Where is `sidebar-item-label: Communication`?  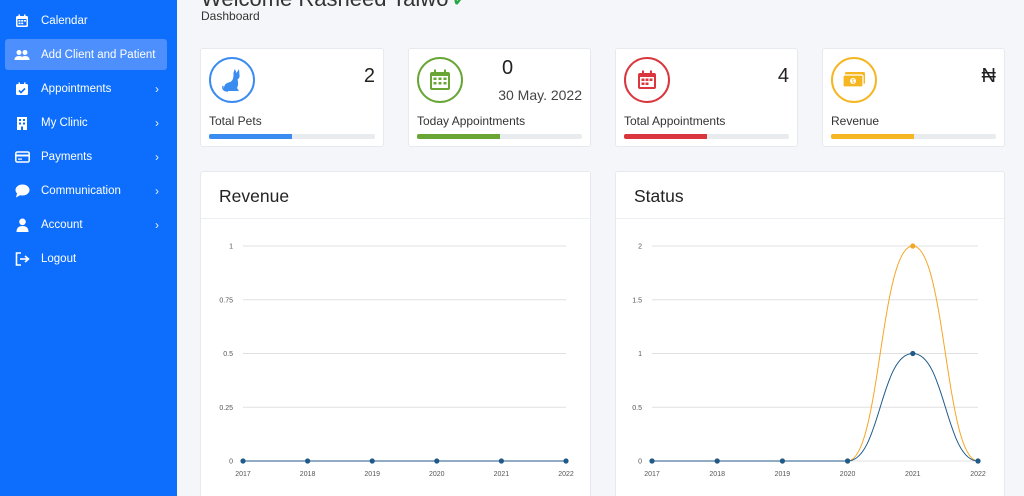 sidebar-item-label: Communication is located at coordinates (81, 190).